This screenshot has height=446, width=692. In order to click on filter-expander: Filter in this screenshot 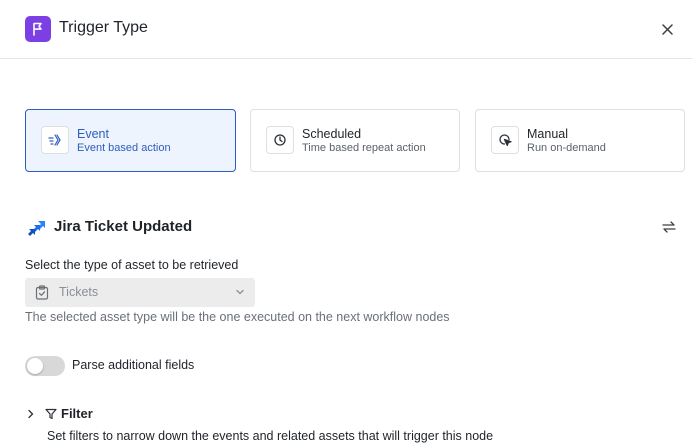, I will do `click(85, 414)`.